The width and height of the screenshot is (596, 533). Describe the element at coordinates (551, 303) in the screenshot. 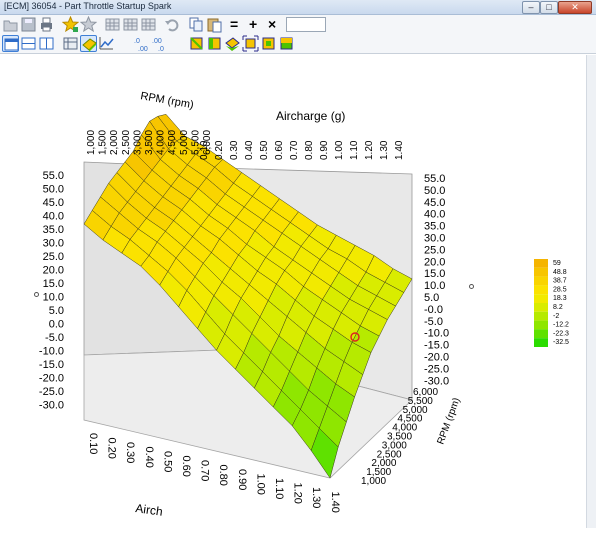

I see `color-legend: 59 48.8 38.728.5 18.3 8.2 -2 -12.2-22.3 -32.5` at that location.